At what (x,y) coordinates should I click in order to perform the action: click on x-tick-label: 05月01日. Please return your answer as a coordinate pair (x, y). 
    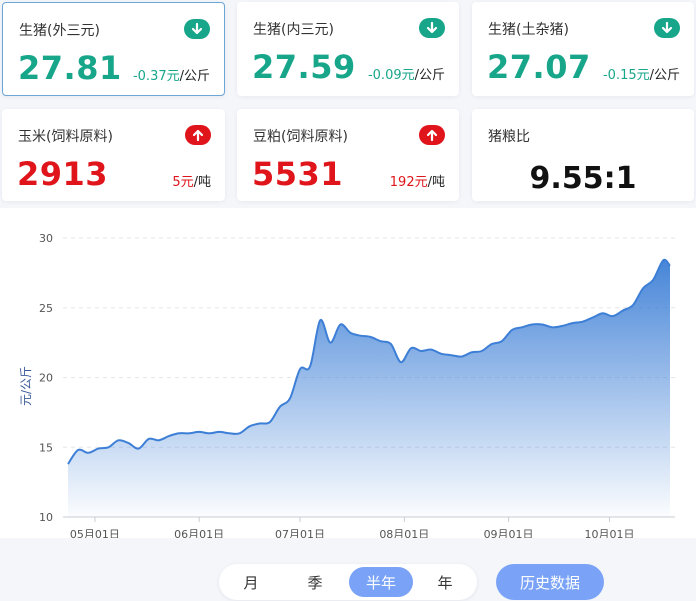
    Looking at the image, I should click on (95, 533).